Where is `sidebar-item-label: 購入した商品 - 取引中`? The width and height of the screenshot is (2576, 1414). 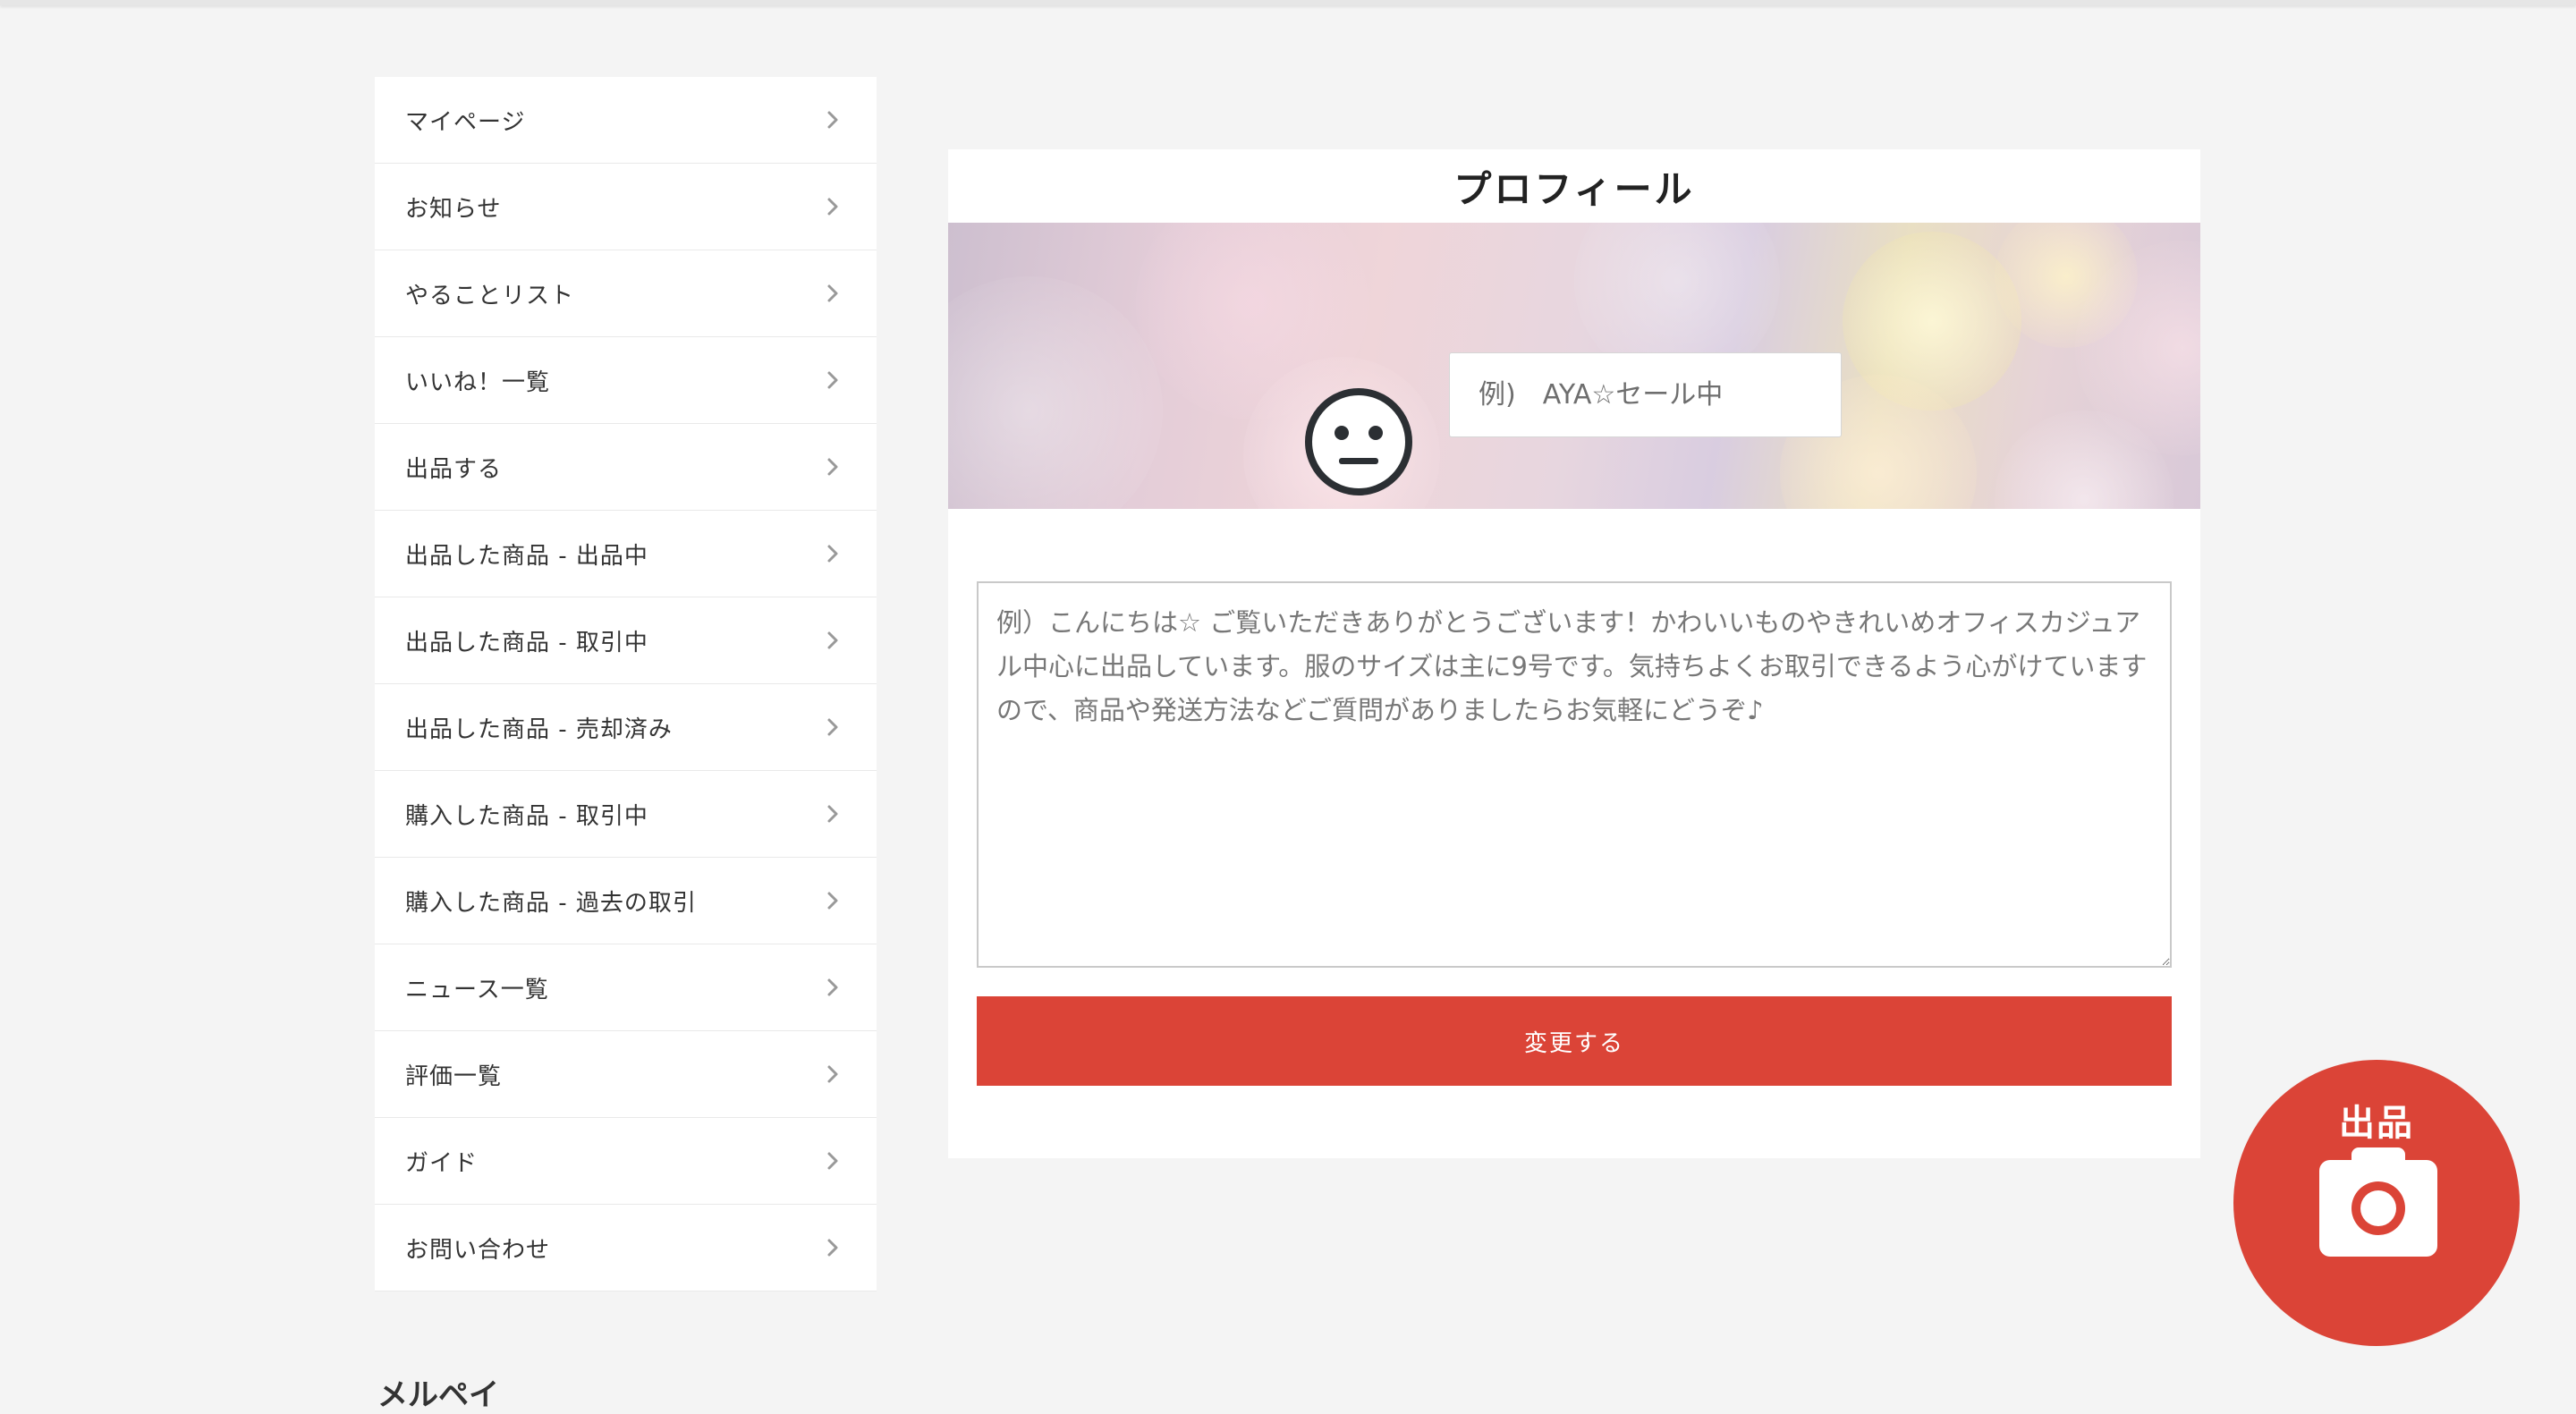 sidebar-item-label: 購入した商品 - 取引中 is located at coordinates (526, 816).